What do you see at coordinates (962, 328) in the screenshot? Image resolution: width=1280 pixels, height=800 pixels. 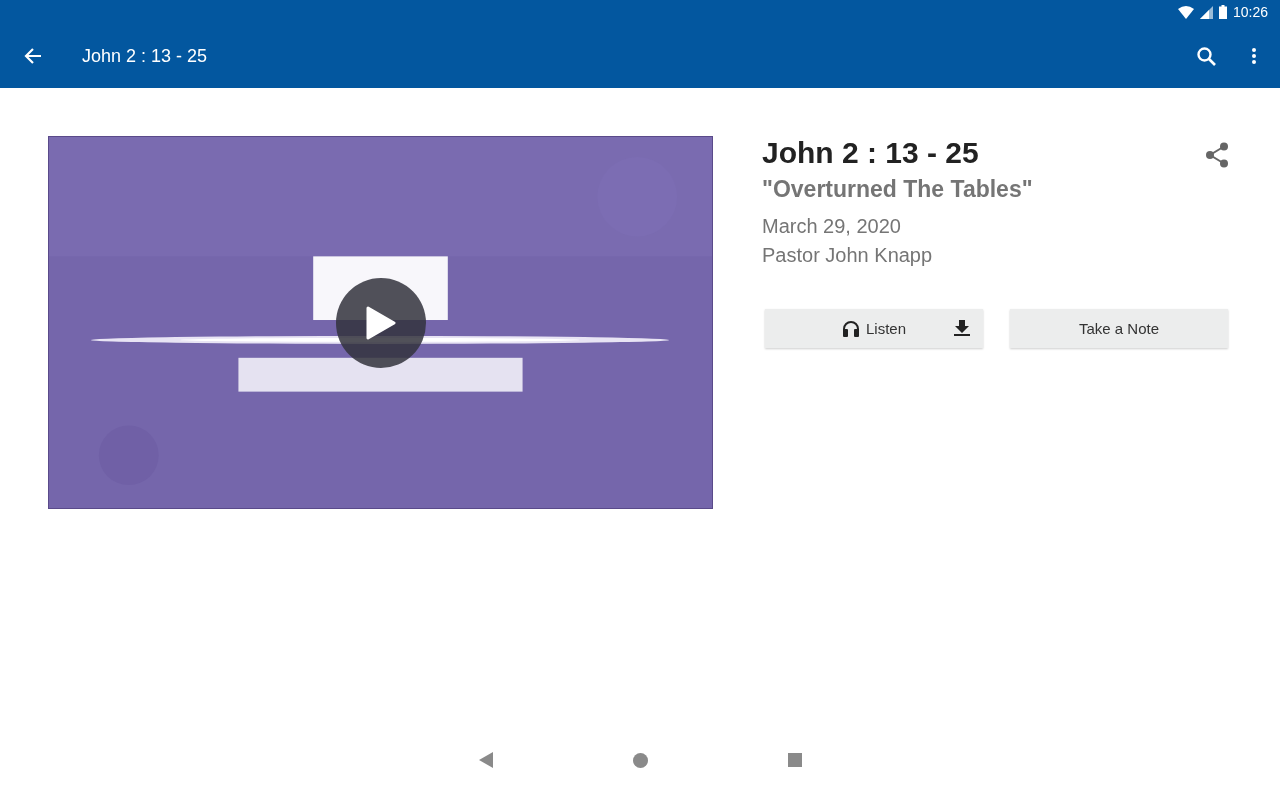 I see `download-icon` at bounding box center [962, 328].